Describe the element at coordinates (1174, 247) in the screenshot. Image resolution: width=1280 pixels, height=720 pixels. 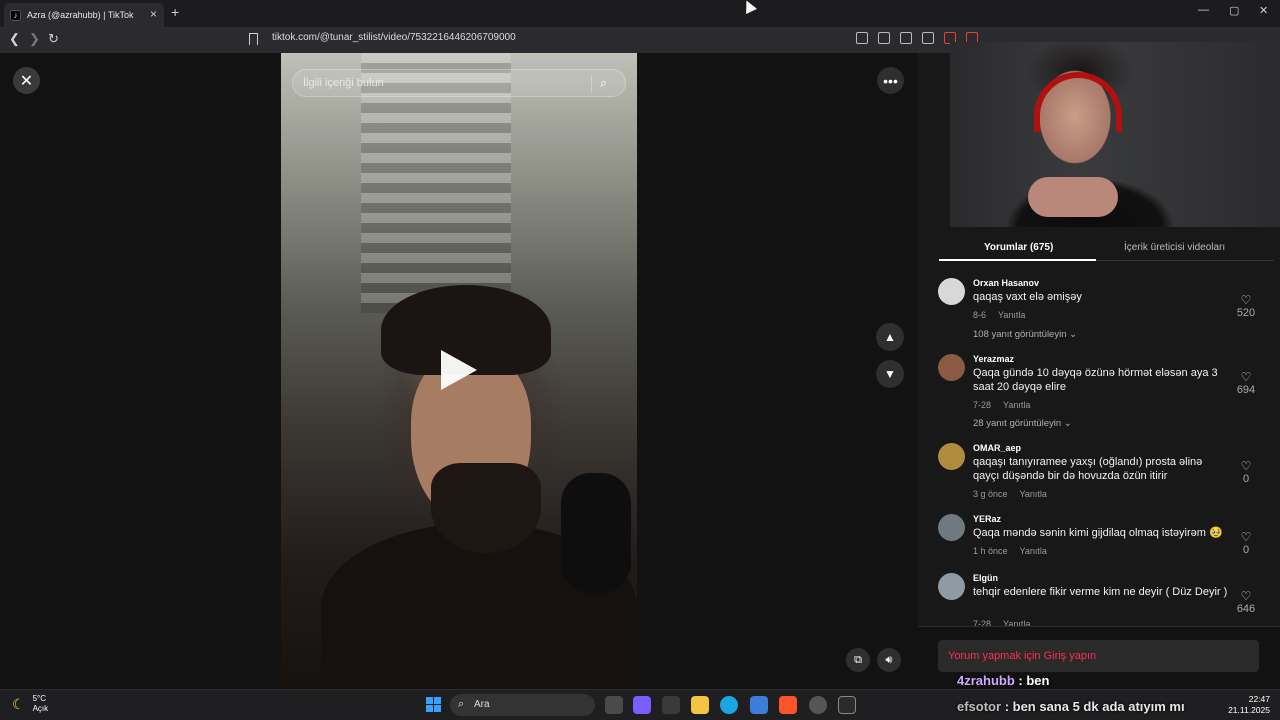
I see `tab-creator-videos: İçerik üreticisi videoları` at that location.